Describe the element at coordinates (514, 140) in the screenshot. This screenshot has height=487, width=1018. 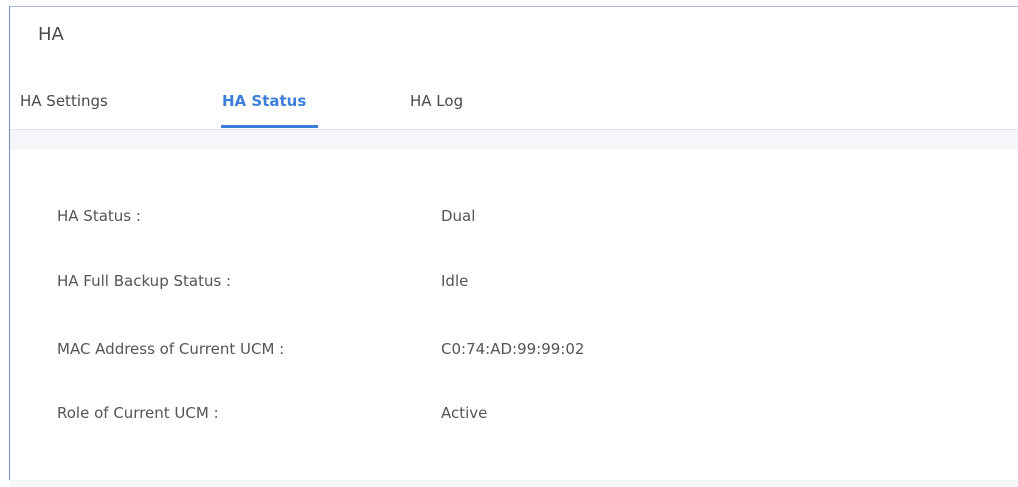
I see `section-divider` at that location.